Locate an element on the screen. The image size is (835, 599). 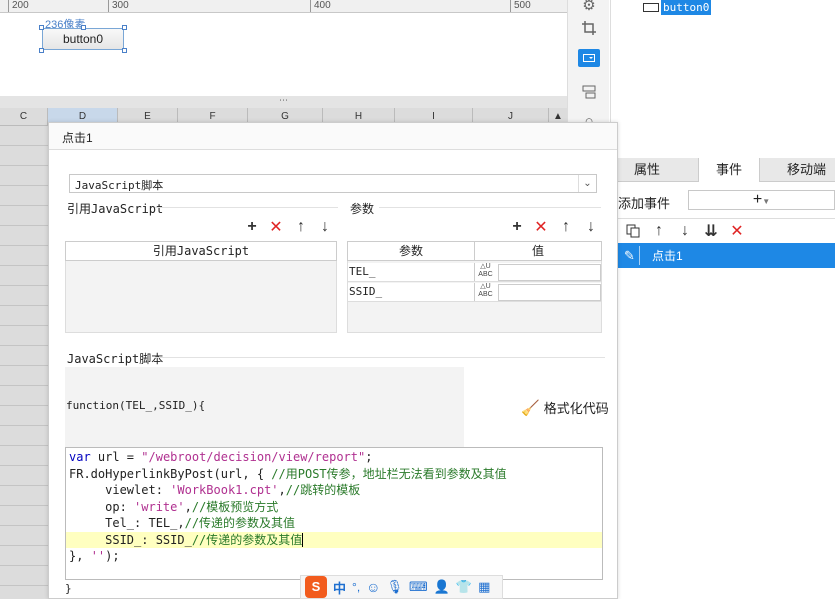
param-row: SSID_ △U ABC is located at coordinates (474, 292).